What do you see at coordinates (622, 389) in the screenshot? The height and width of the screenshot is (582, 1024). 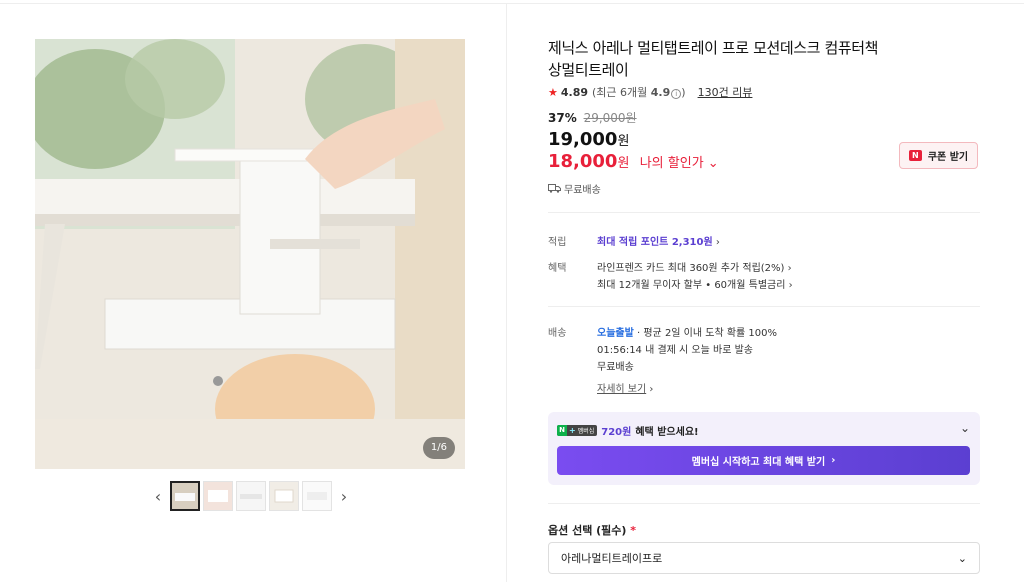 I see `delivery-detail-text: 자세히 보기` at bounding box center [622, 389].